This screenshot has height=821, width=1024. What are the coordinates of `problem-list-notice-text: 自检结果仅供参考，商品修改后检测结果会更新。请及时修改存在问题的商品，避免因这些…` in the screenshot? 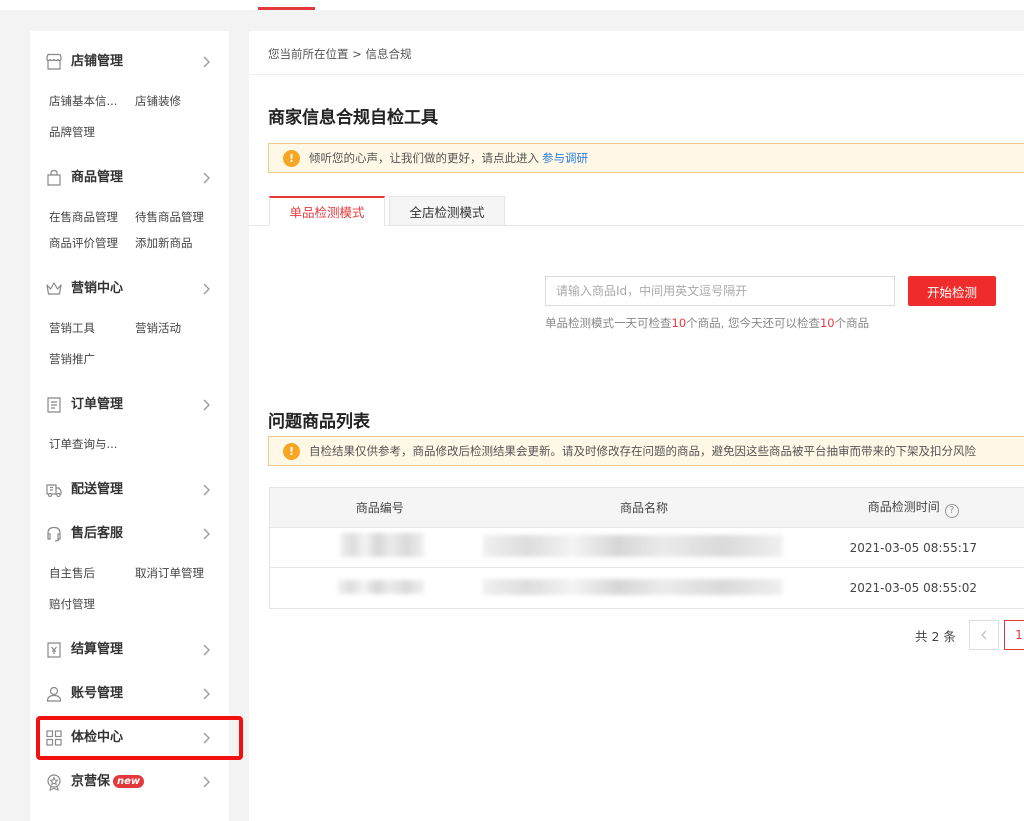 It's located at (642, 451).